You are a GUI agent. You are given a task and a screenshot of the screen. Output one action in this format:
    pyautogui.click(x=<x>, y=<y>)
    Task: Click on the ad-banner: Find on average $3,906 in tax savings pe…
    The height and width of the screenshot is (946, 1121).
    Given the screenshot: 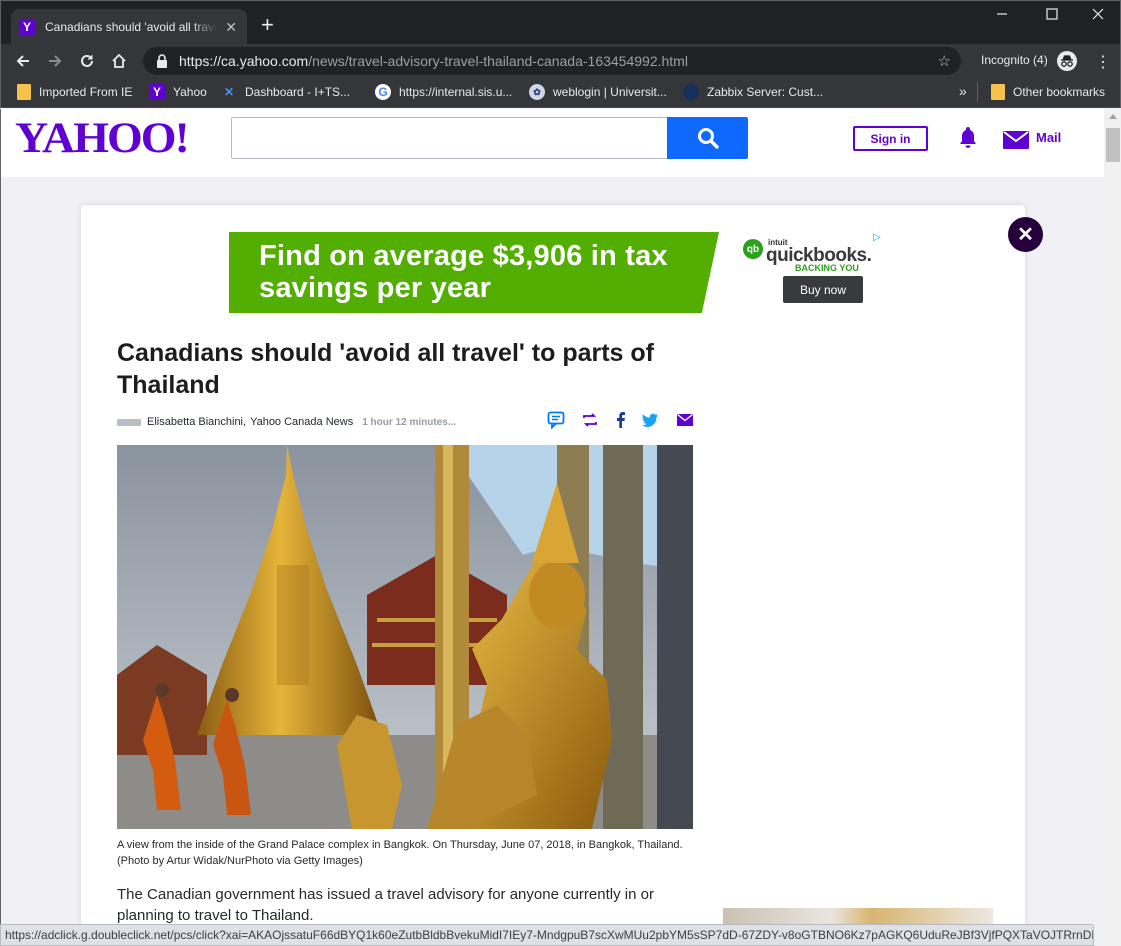 What is the action you would take?
    pyautogui.click(x=474, y=272)
    